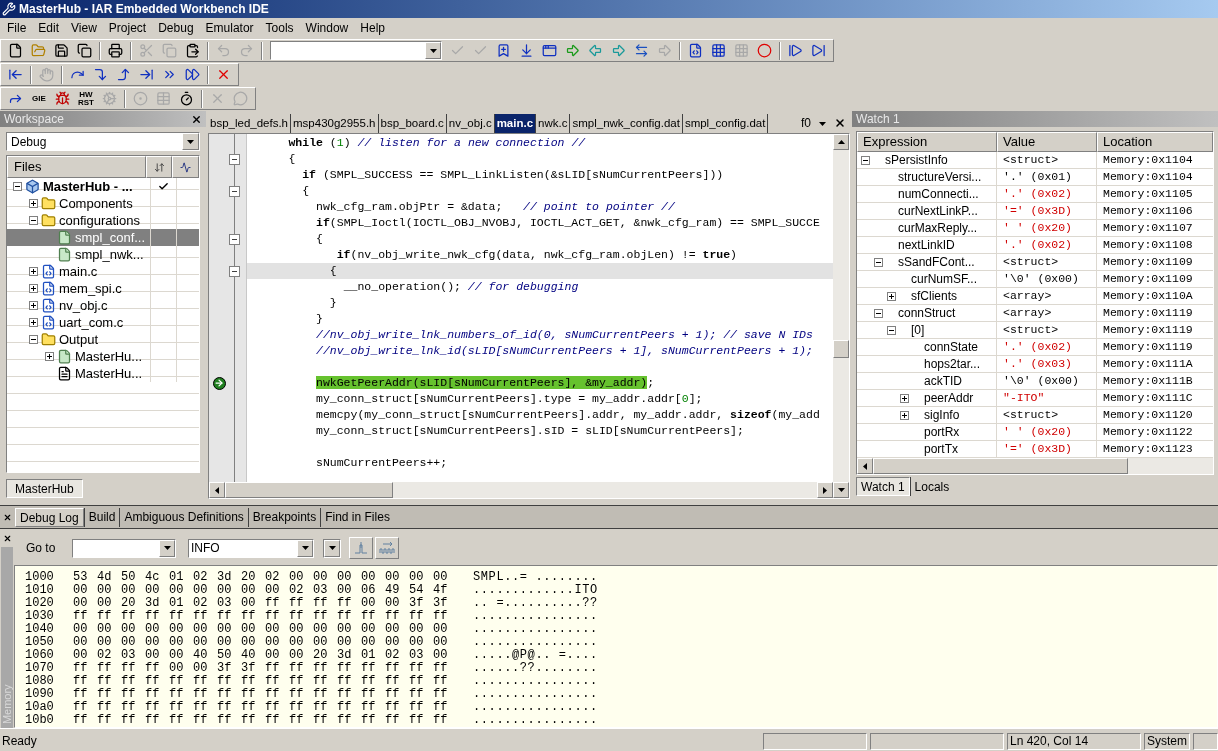 Image resolution: width=1218 pixels, height=751 pixels. I want to click on memory-ascii: .. =..........??, so click(535, 603).